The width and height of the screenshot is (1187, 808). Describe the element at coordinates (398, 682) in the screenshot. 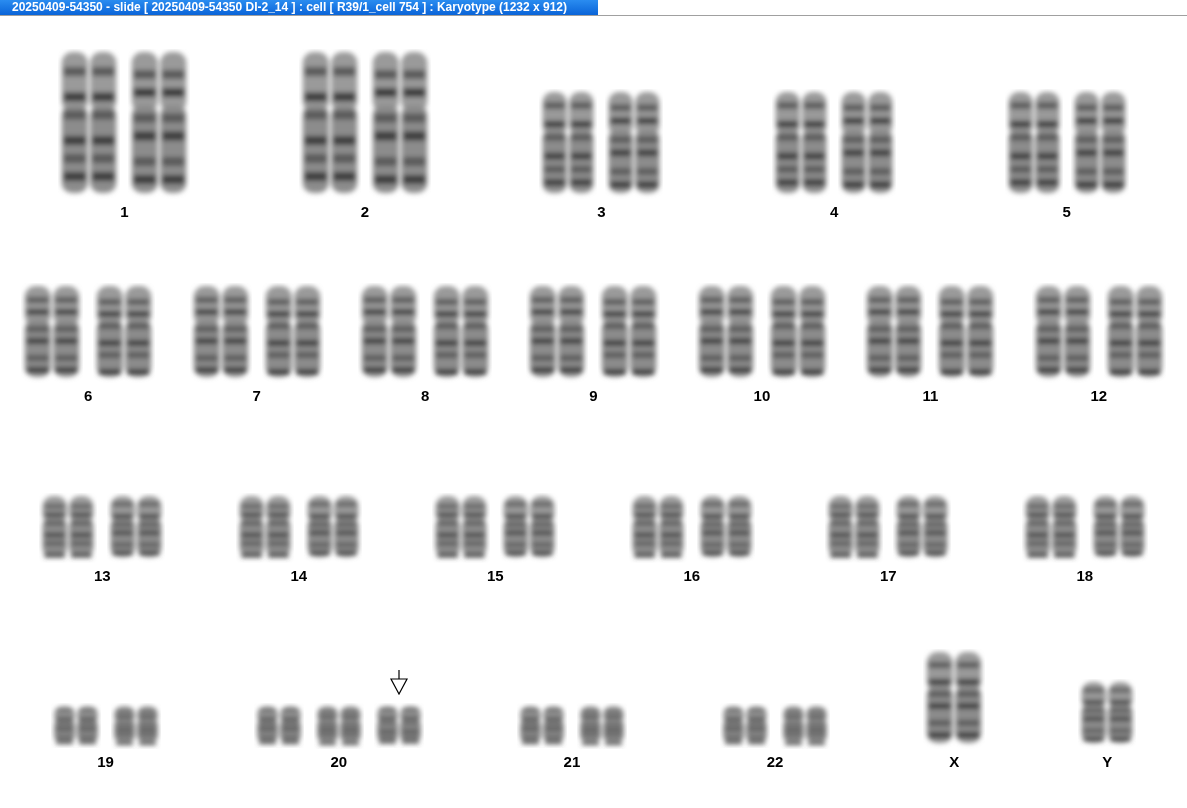

I see `arrow-icon` at that location.